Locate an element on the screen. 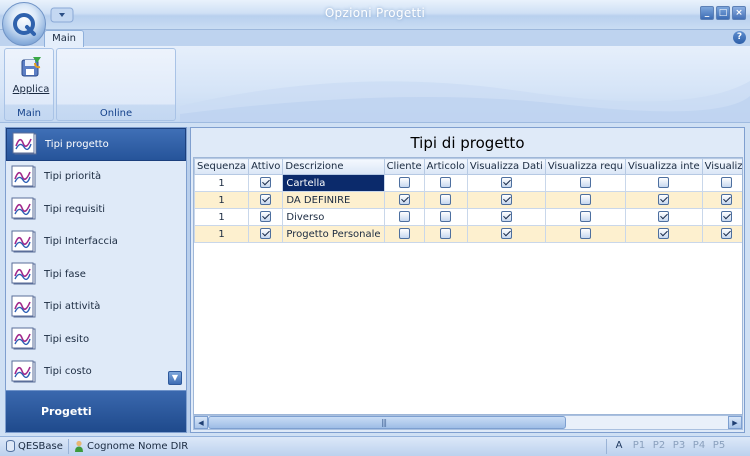 Image resolution: width=750 pixels, height=456 pixels. nav-item-label: Tipi progetto is located at coordinates (77, 144).